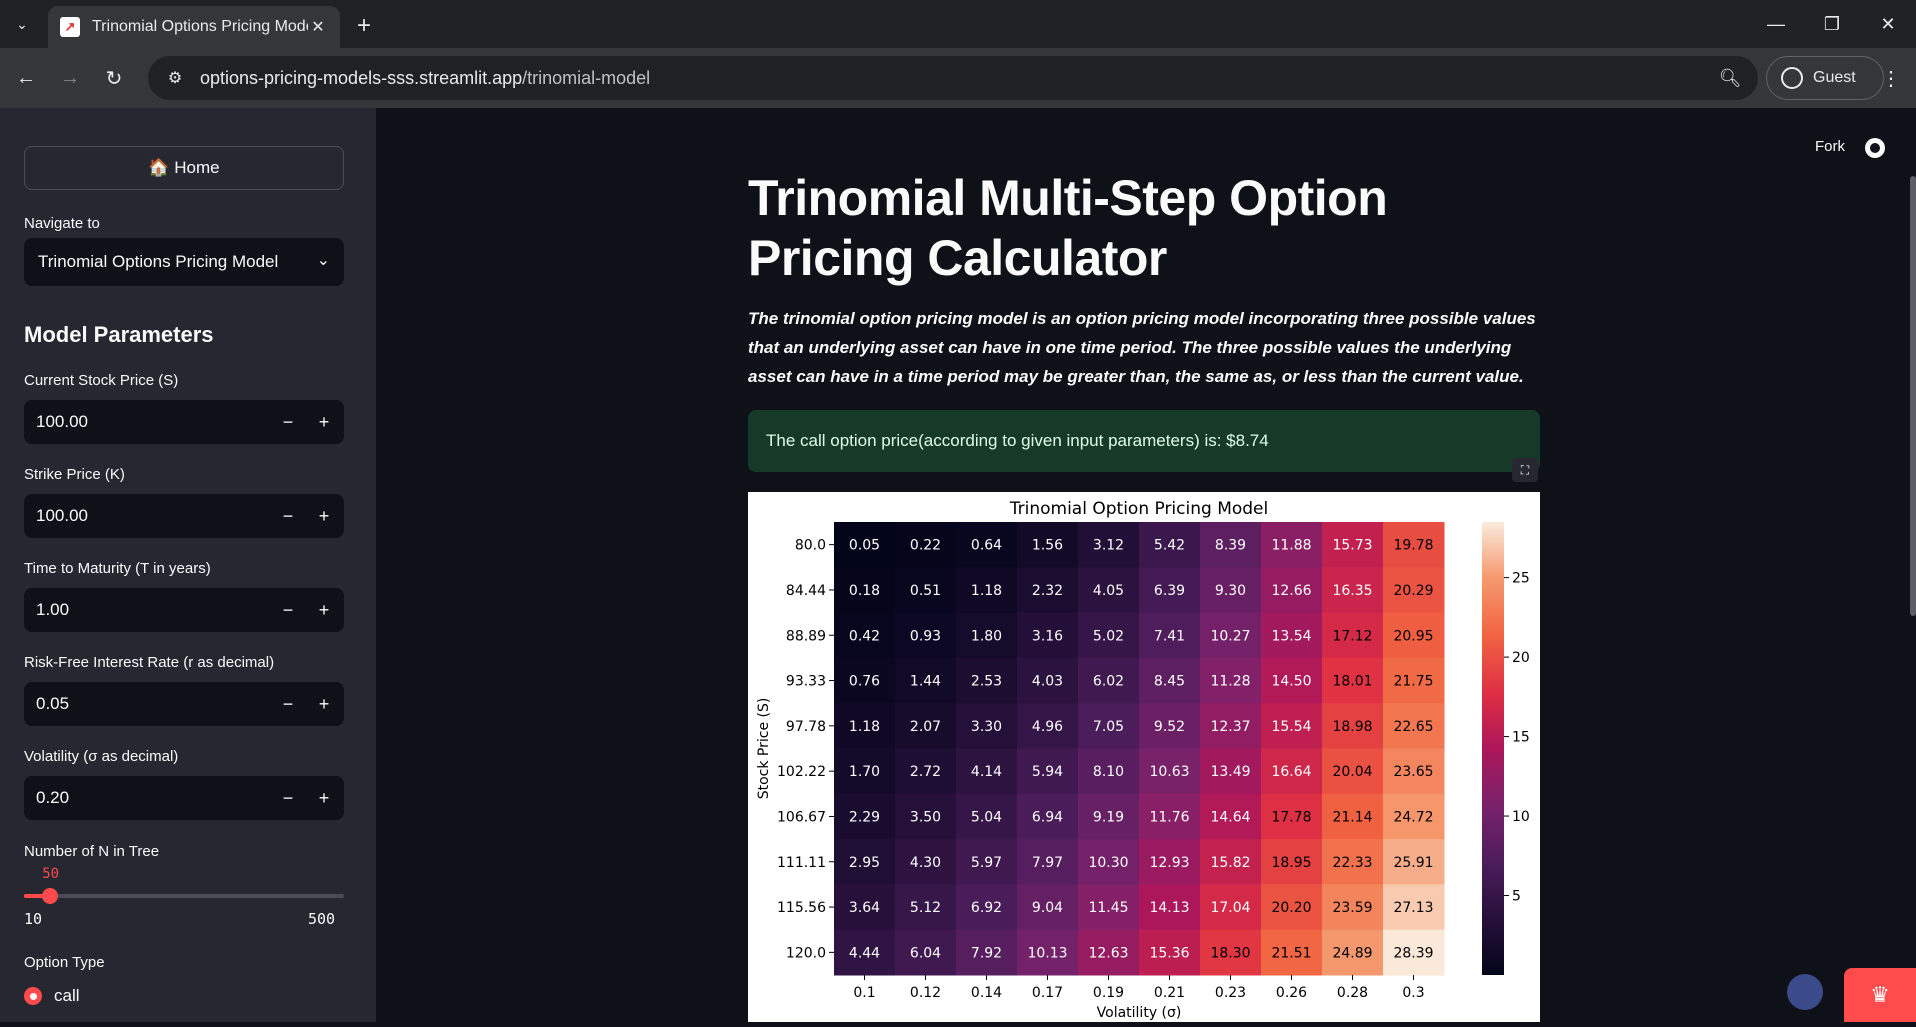  Describe the element at coordinates (986, 682) in the screenshot. I see `cell-label: 2.53` at that location.